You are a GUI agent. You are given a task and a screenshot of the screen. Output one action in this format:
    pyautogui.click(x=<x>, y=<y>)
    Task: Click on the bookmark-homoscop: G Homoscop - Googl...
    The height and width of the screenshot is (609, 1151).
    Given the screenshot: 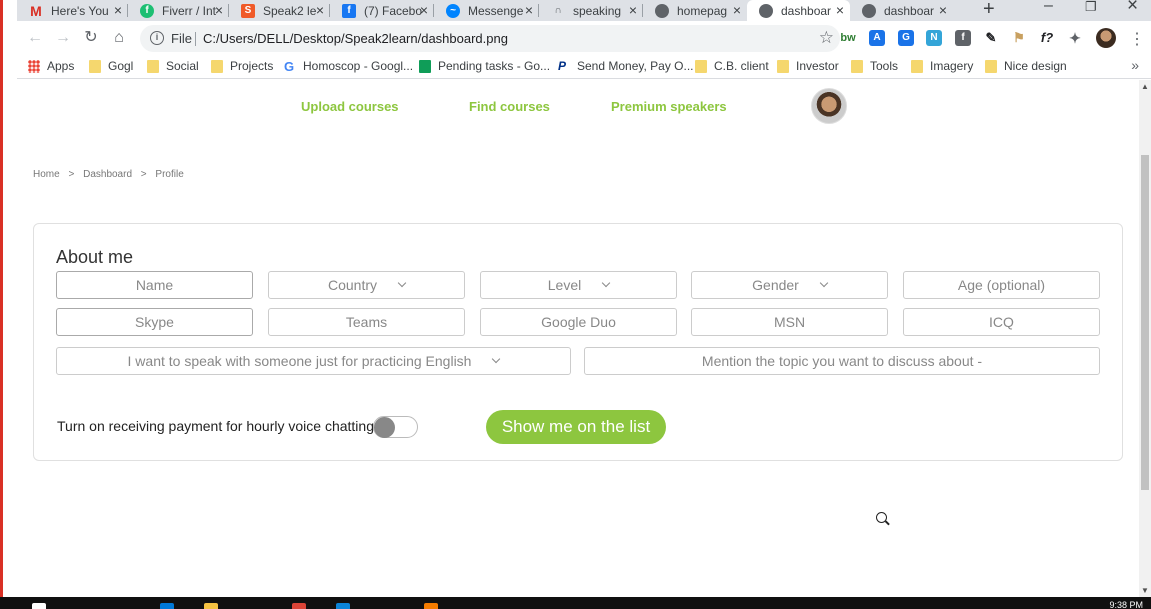 What is the action you would take?
    pyautogui.click(x=348, y=66)
    